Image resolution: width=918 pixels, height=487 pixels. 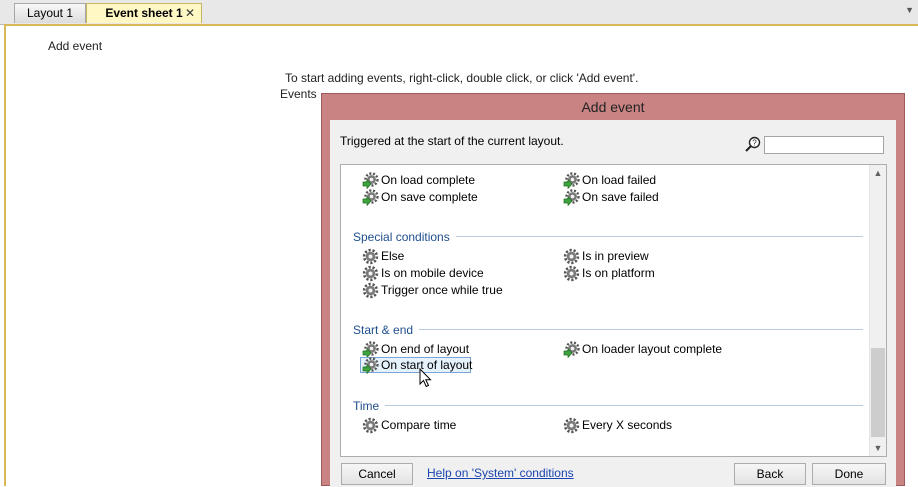 What do you see at coordinates (500, 473) in the screenshot?
I see `help-link: Help on 'System' conditions` at bounding box center [500, 473].